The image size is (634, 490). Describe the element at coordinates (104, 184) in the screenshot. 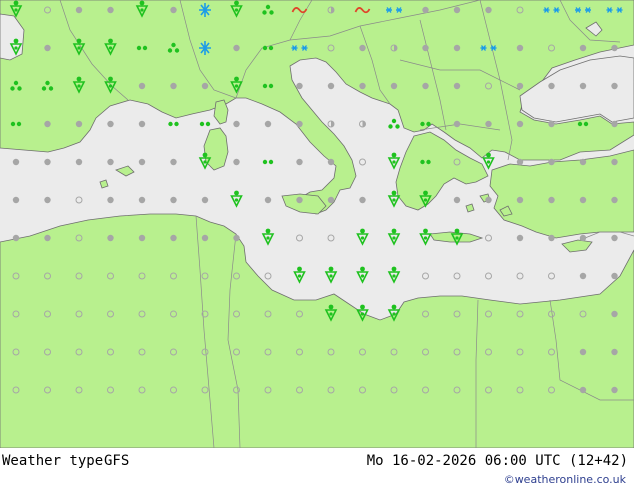

I see `balearic-small-land` at that location.